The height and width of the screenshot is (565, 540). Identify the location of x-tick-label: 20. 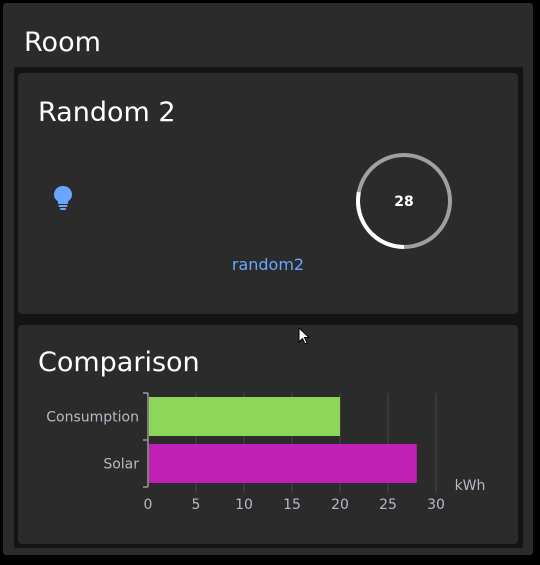
(340, 505).